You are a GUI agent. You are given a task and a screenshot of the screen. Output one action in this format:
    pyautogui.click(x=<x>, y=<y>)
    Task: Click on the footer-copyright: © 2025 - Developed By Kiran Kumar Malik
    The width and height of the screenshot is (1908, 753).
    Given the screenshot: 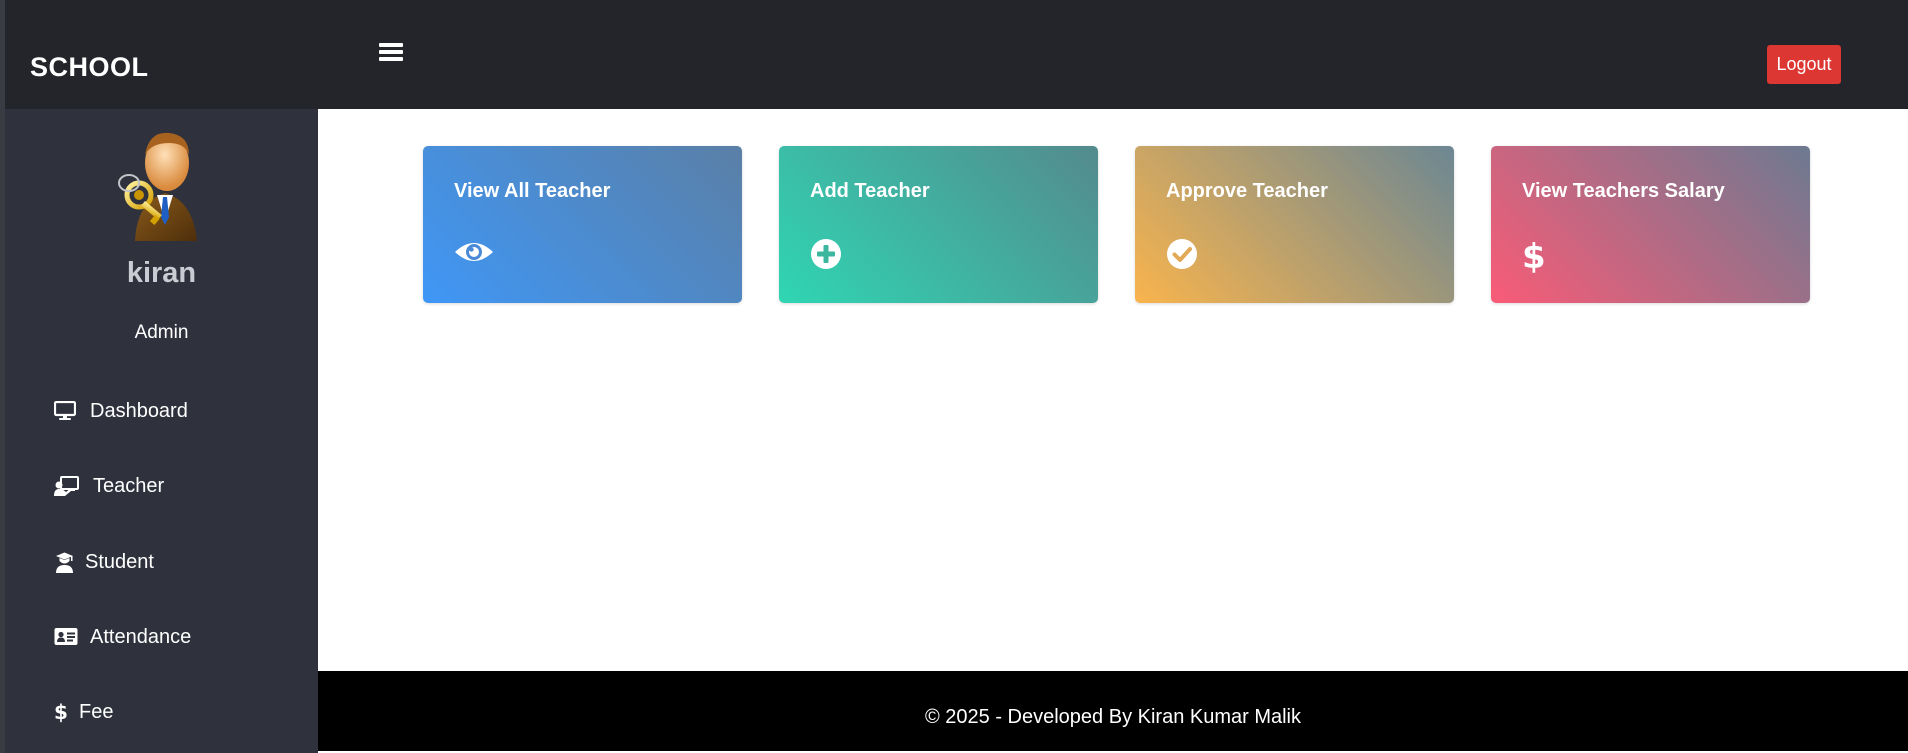 What is the action you would take?
    pyautogui.click(x=1112, y=717)
    